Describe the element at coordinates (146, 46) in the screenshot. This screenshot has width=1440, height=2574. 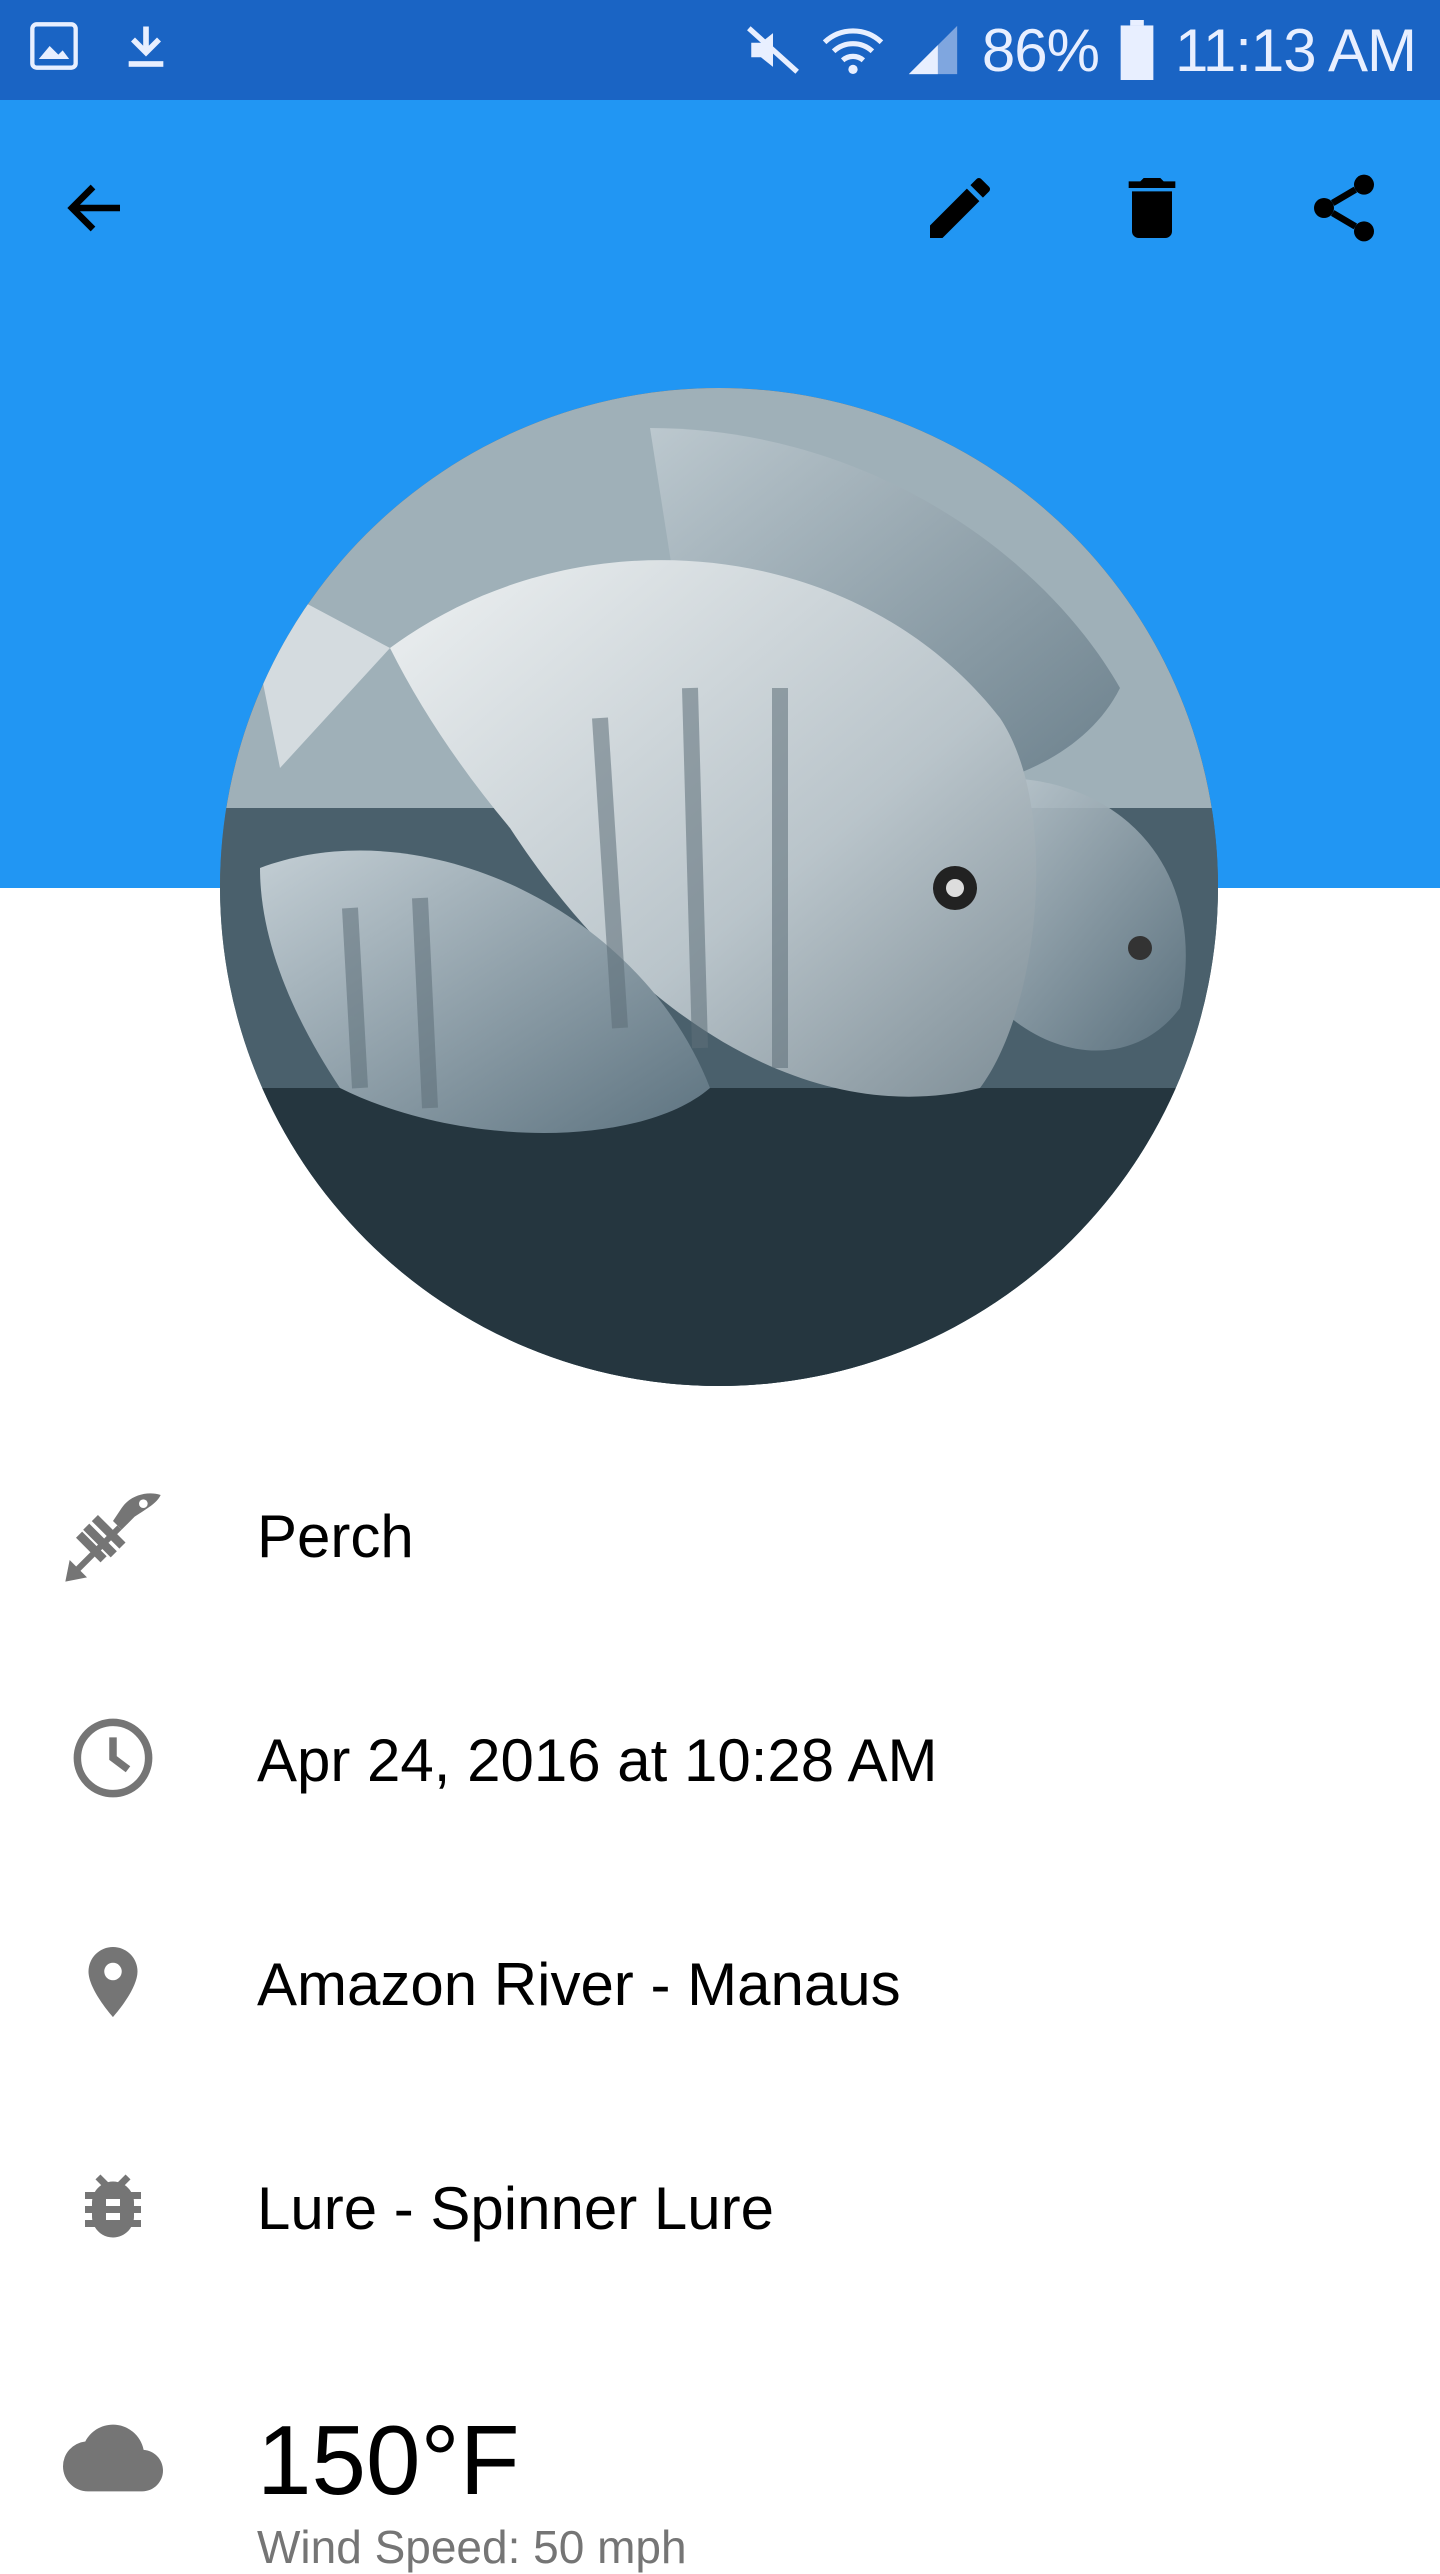
I see `download-icon` at that location.